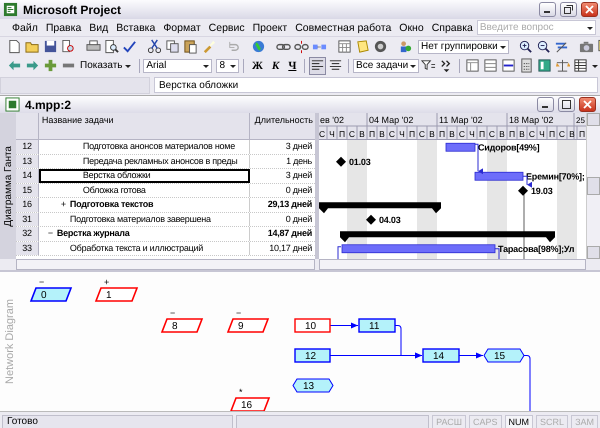 This screenshot has height=428, width=600. I want to click on menu-item: Вставка, so click(136, 27).